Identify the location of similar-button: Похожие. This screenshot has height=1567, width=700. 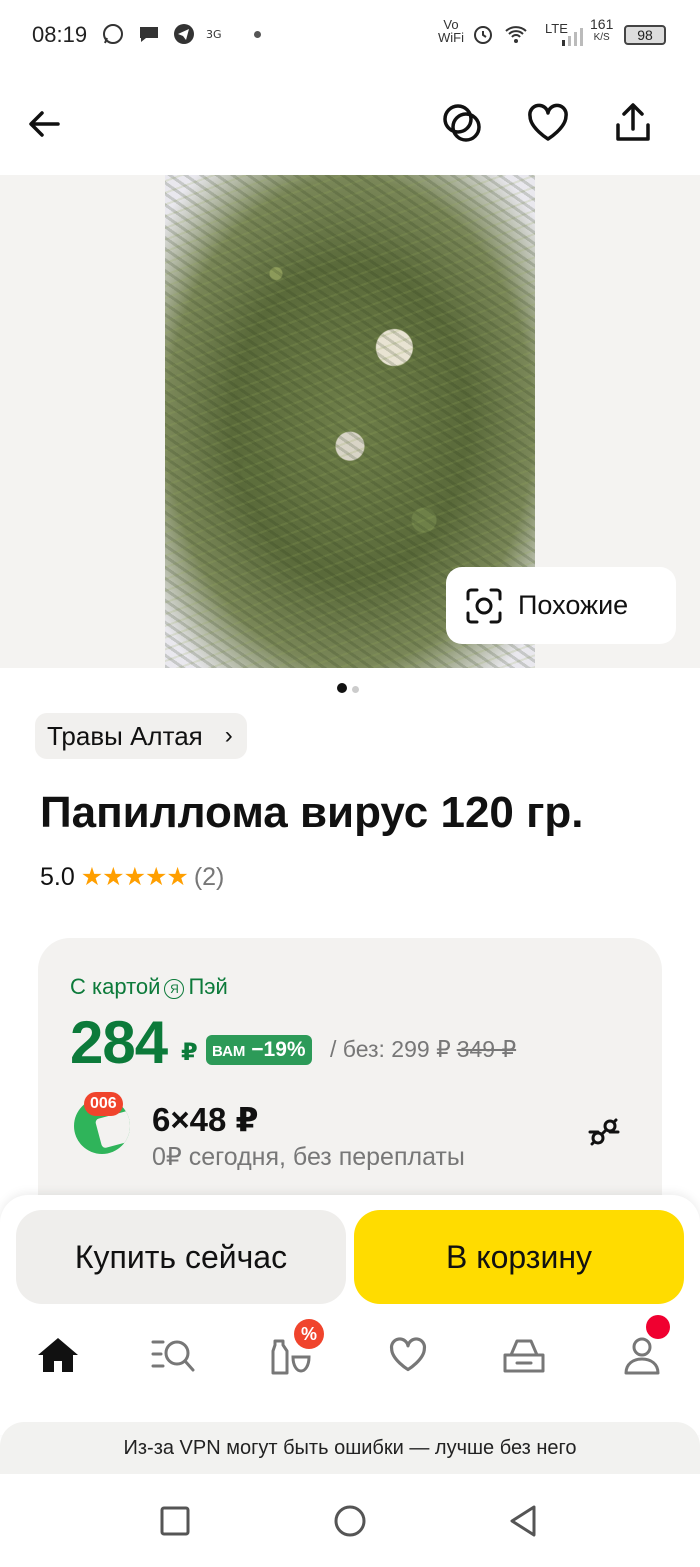
(561, 605).